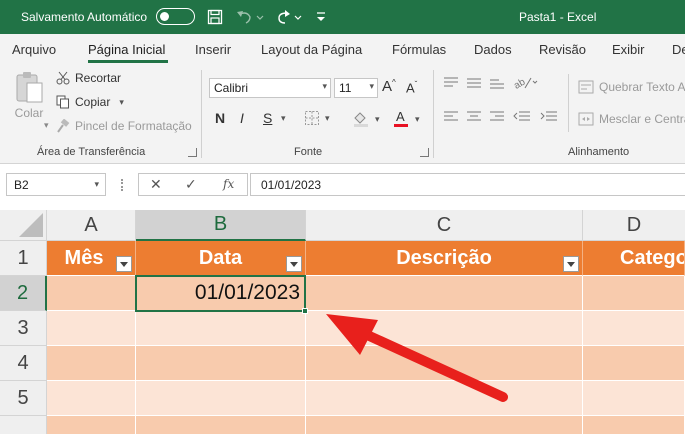 This screenshot has height=434, width=685. I want to click on align-middle-button, so click(474, 83).